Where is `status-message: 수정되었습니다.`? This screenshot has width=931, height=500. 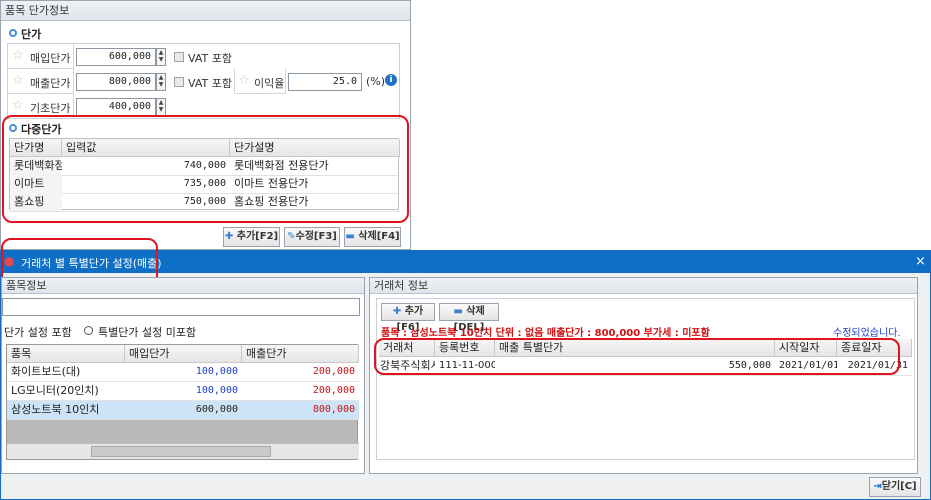
status-message: 수정되었습니다. is located at coordinates (867, 333).